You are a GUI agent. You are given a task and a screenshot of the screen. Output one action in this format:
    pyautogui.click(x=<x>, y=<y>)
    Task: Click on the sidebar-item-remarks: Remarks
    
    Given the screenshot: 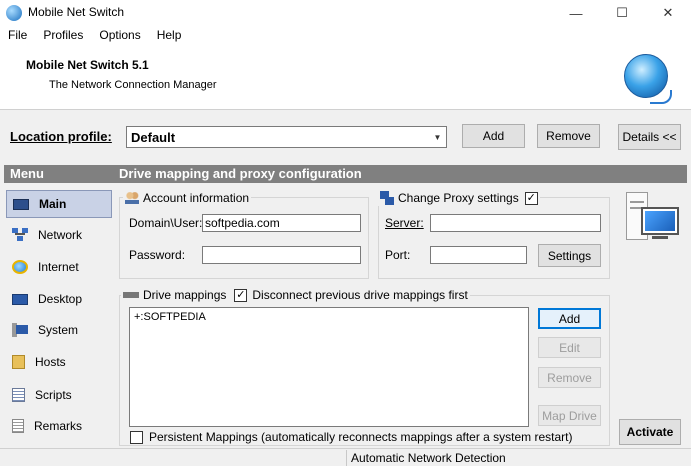 What is the action you would take?
    pyautogui.click(x=59, y=426)
    